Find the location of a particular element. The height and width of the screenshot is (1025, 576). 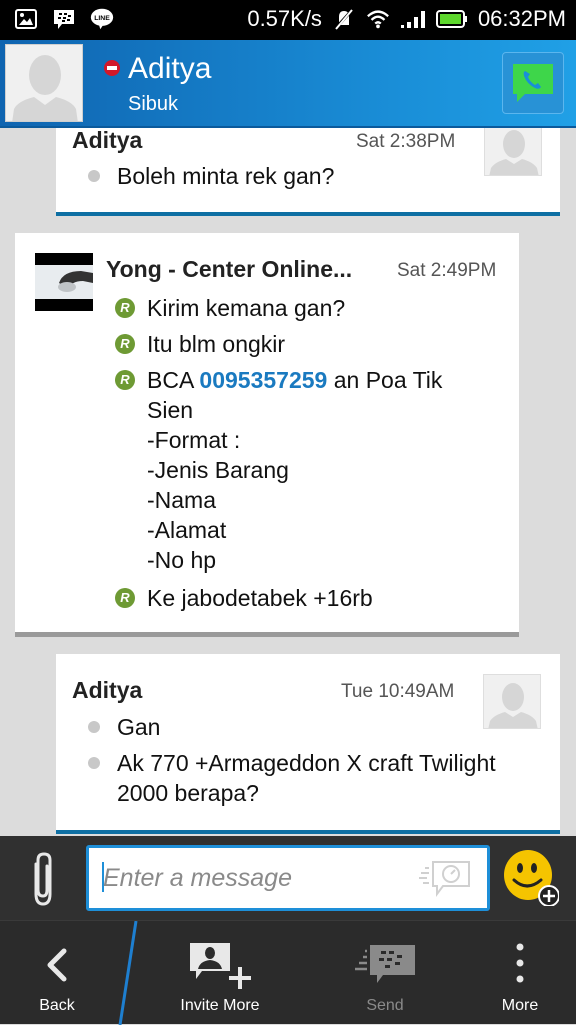

contact-thumbnail is located at coordinates (64, 282).